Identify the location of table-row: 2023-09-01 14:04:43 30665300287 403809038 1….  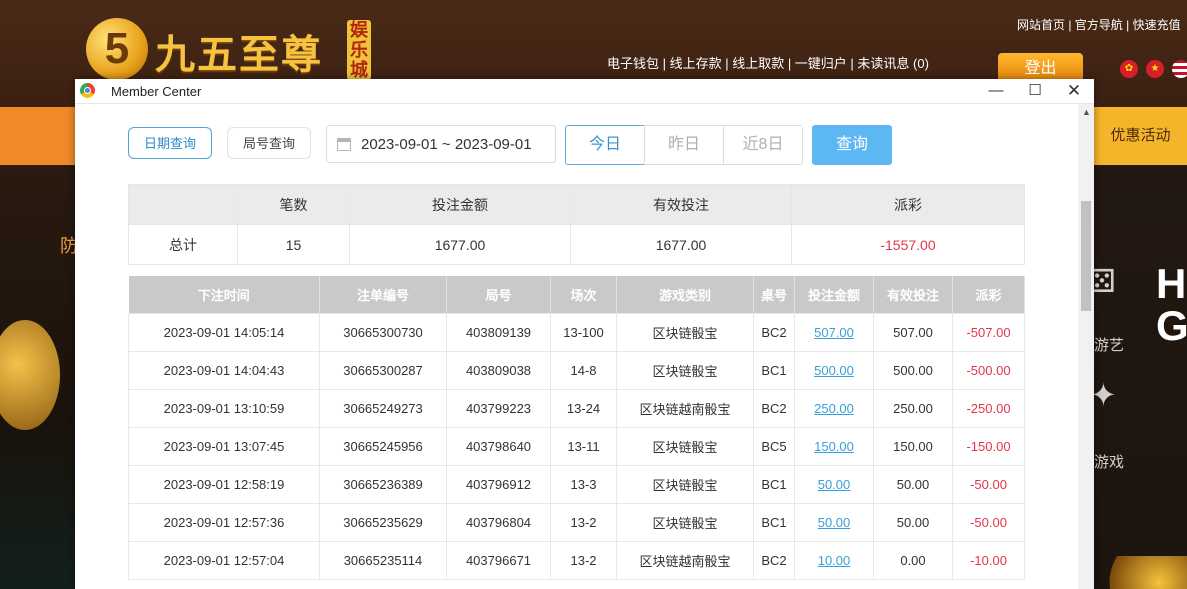
(576, 370).